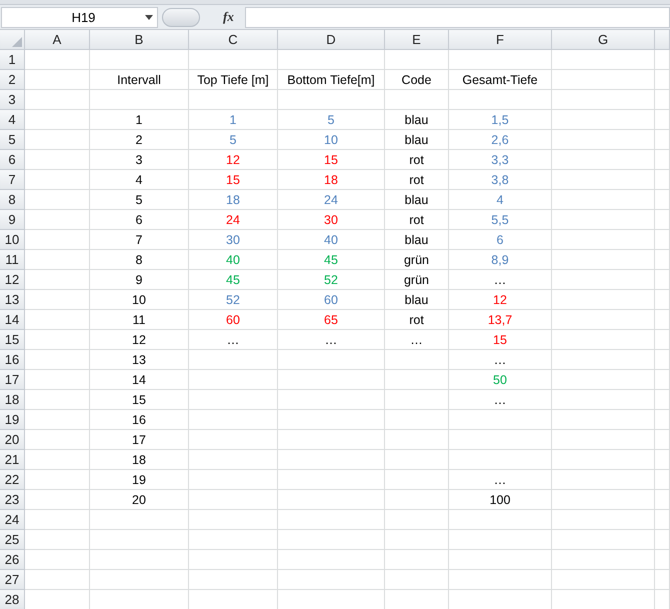 Image resolution: width=670 pixels, height=609 pixels. I want to click on row-header: 10, so click(12, 240).